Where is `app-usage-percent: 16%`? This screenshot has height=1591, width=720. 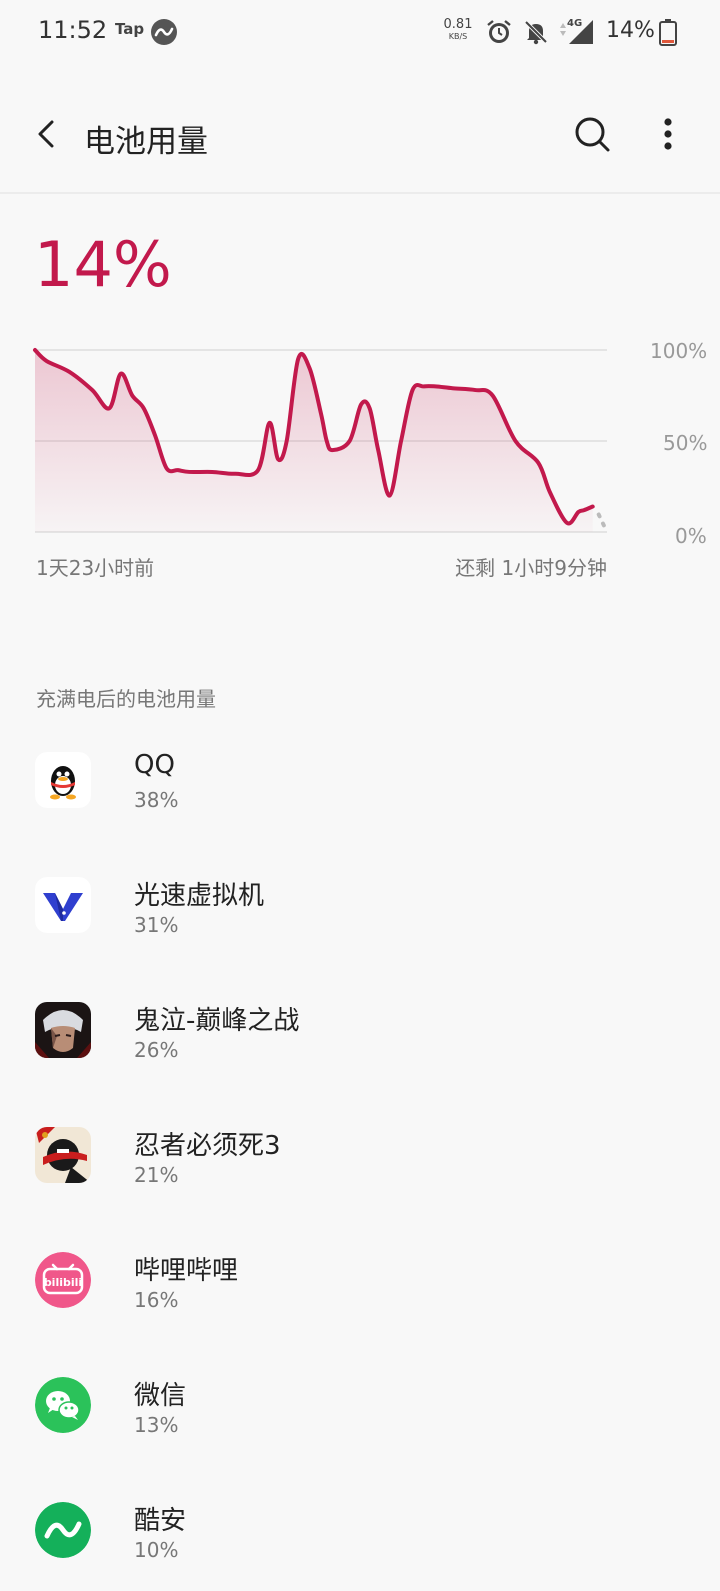
app-usage-percent: 16% is located at coordinates (156, 1300).